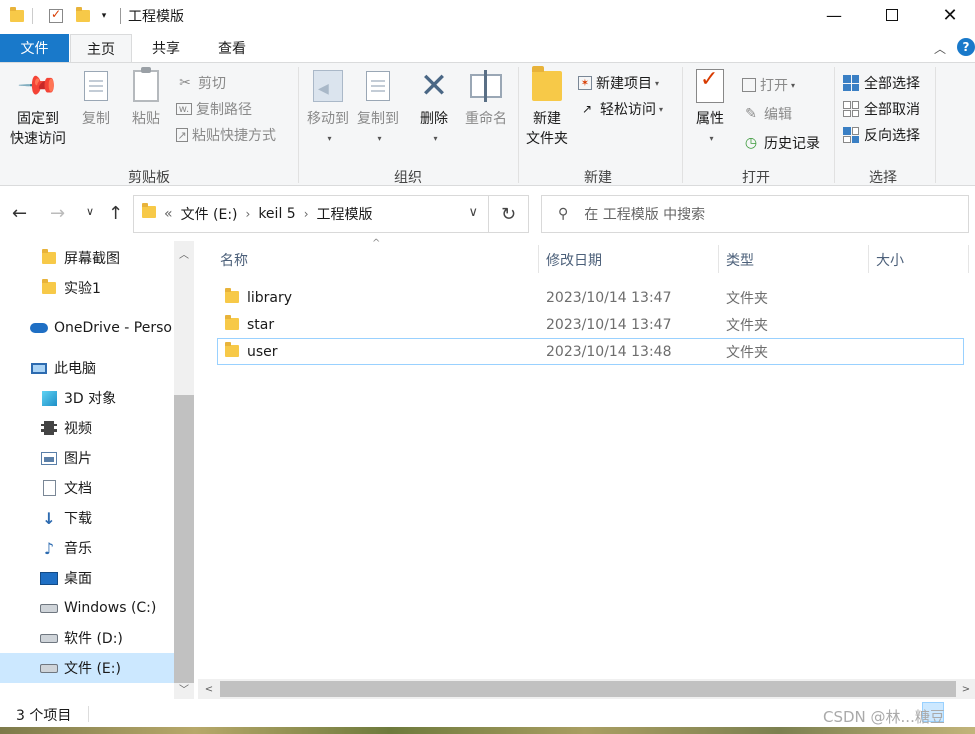  I want to click on new-folder-button: 新建 文件夹, so click(547, 107).